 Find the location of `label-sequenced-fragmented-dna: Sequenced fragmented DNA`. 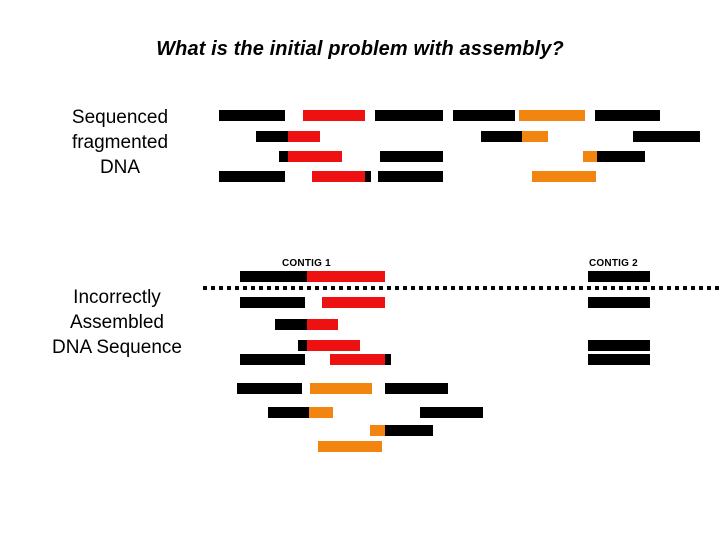

label-sequenced-fragmented-dna: Sequenced fragmented DNA is located at coordinates (120, 142).